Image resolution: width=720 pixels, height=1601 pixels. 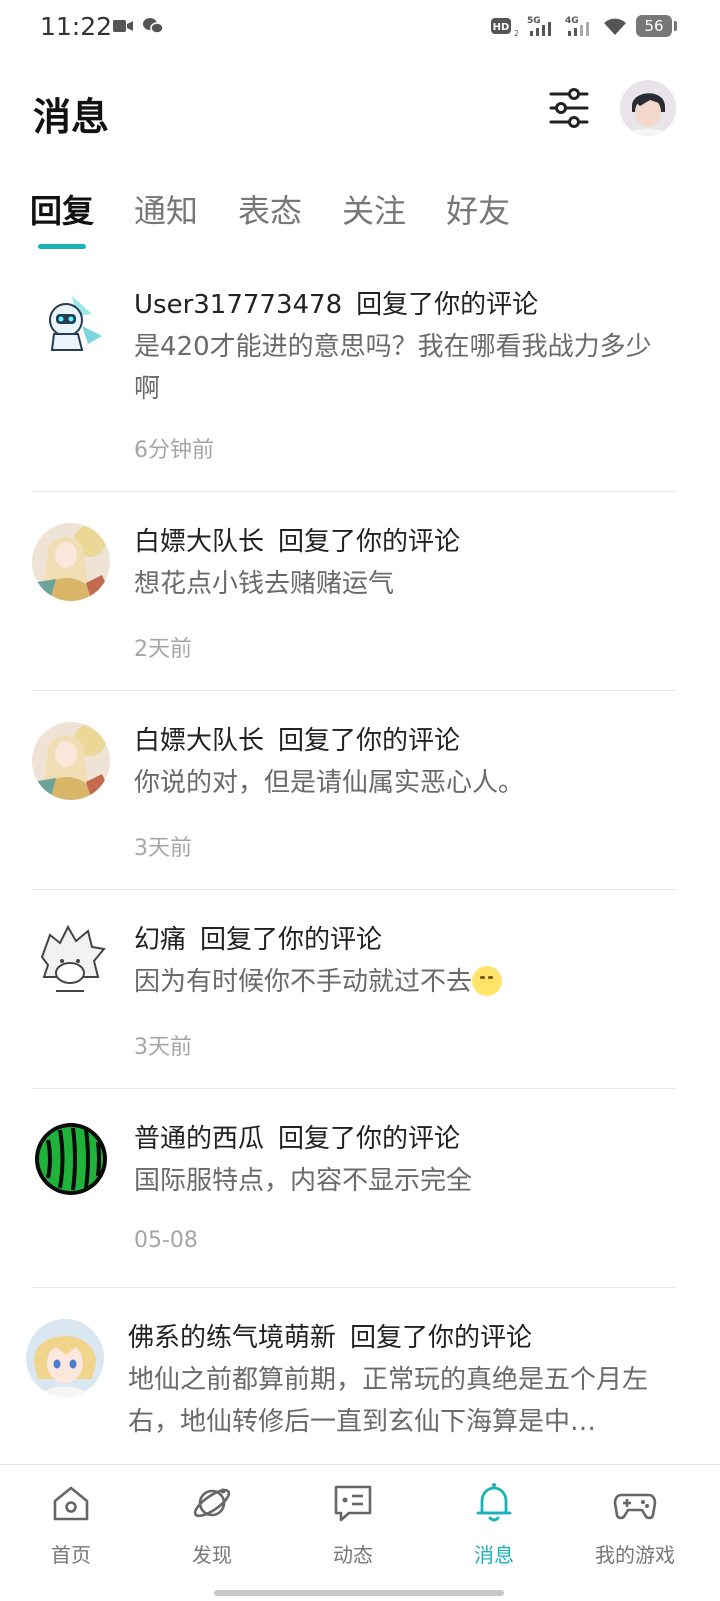 What do you see at coordinates (163, 649) in the screenshot?
I see `message-time: 2天前` at bounding box center [163, 649].